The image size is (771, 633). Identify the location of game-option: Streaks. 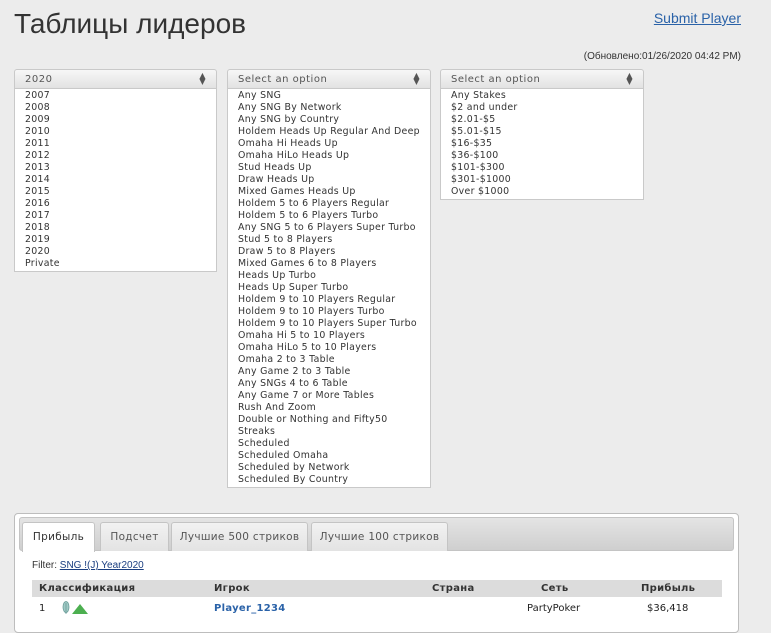
(329, 432).